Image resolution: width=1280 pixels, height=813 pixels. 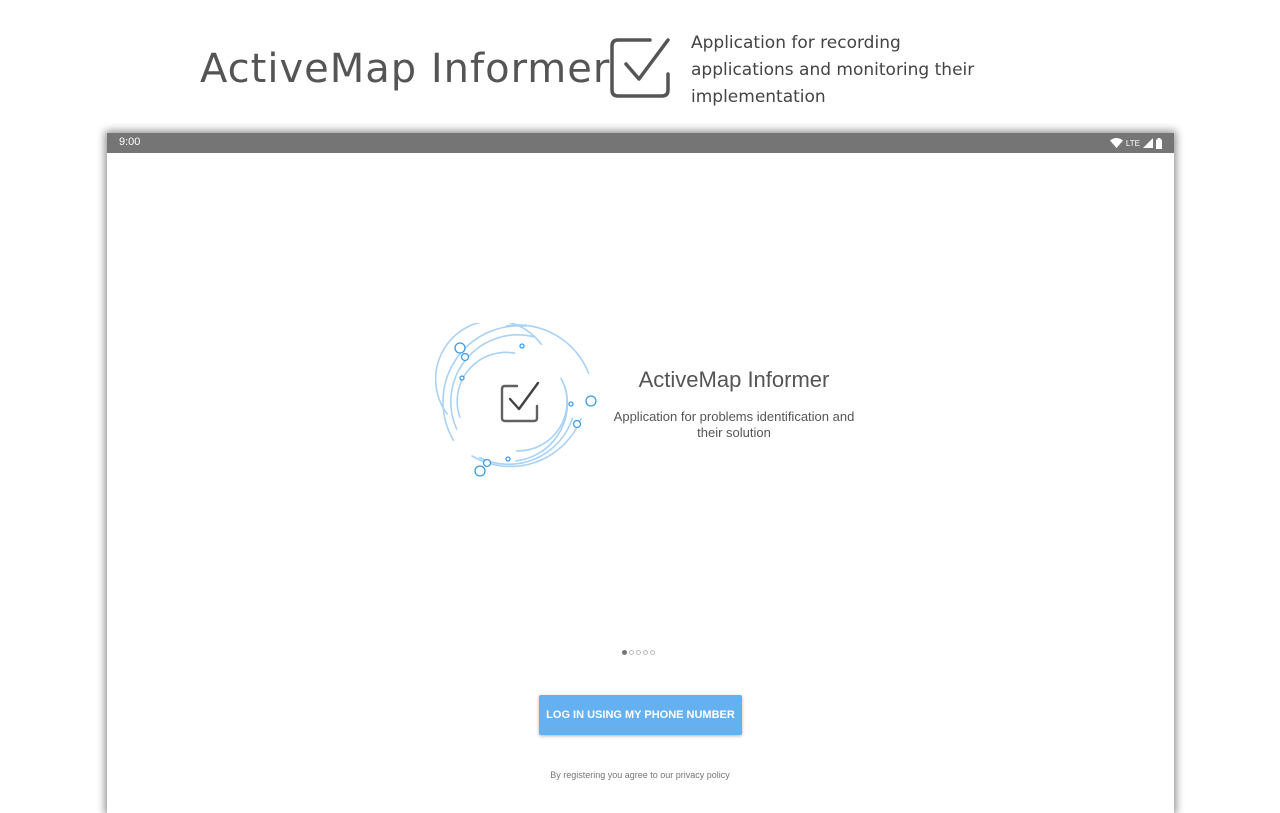 What do you see at coordinates (640, 715) in the screenshot?
I see `login-phone-button: LOG IN USING MY PHONE NUMBER` at bounding box center [640, 715].